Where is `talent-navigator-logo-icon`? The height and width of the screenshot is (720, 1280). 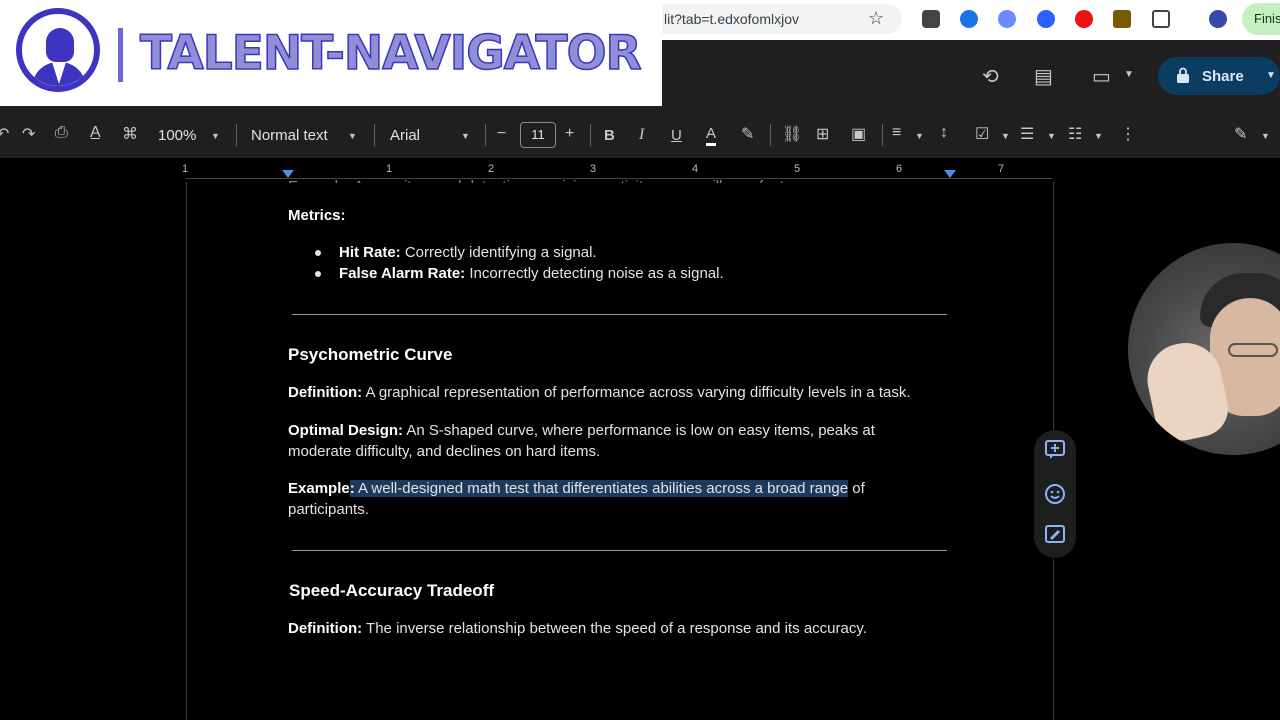 talent-navigator-logo-icon is located at coordinates (58, 50).